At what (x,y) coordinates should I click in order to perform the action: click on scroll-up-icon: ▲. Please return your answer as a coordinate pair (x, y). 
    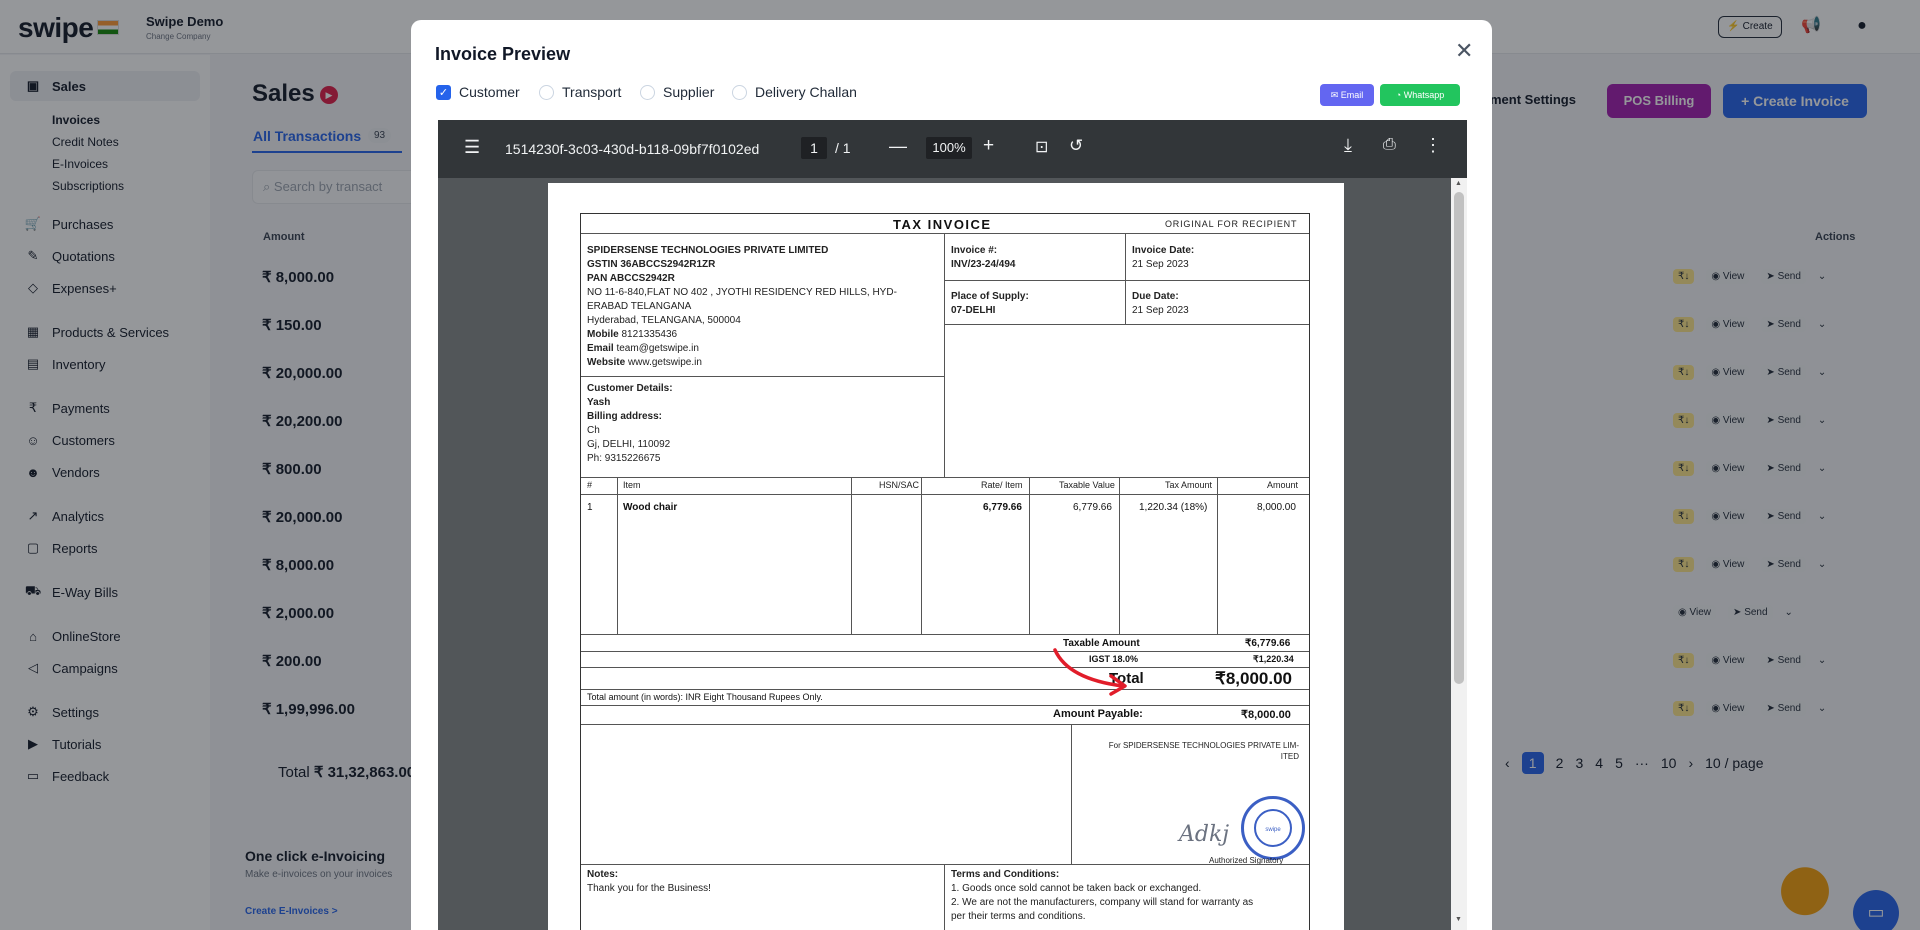
    Looking at the image, I should click on (1458, 183).